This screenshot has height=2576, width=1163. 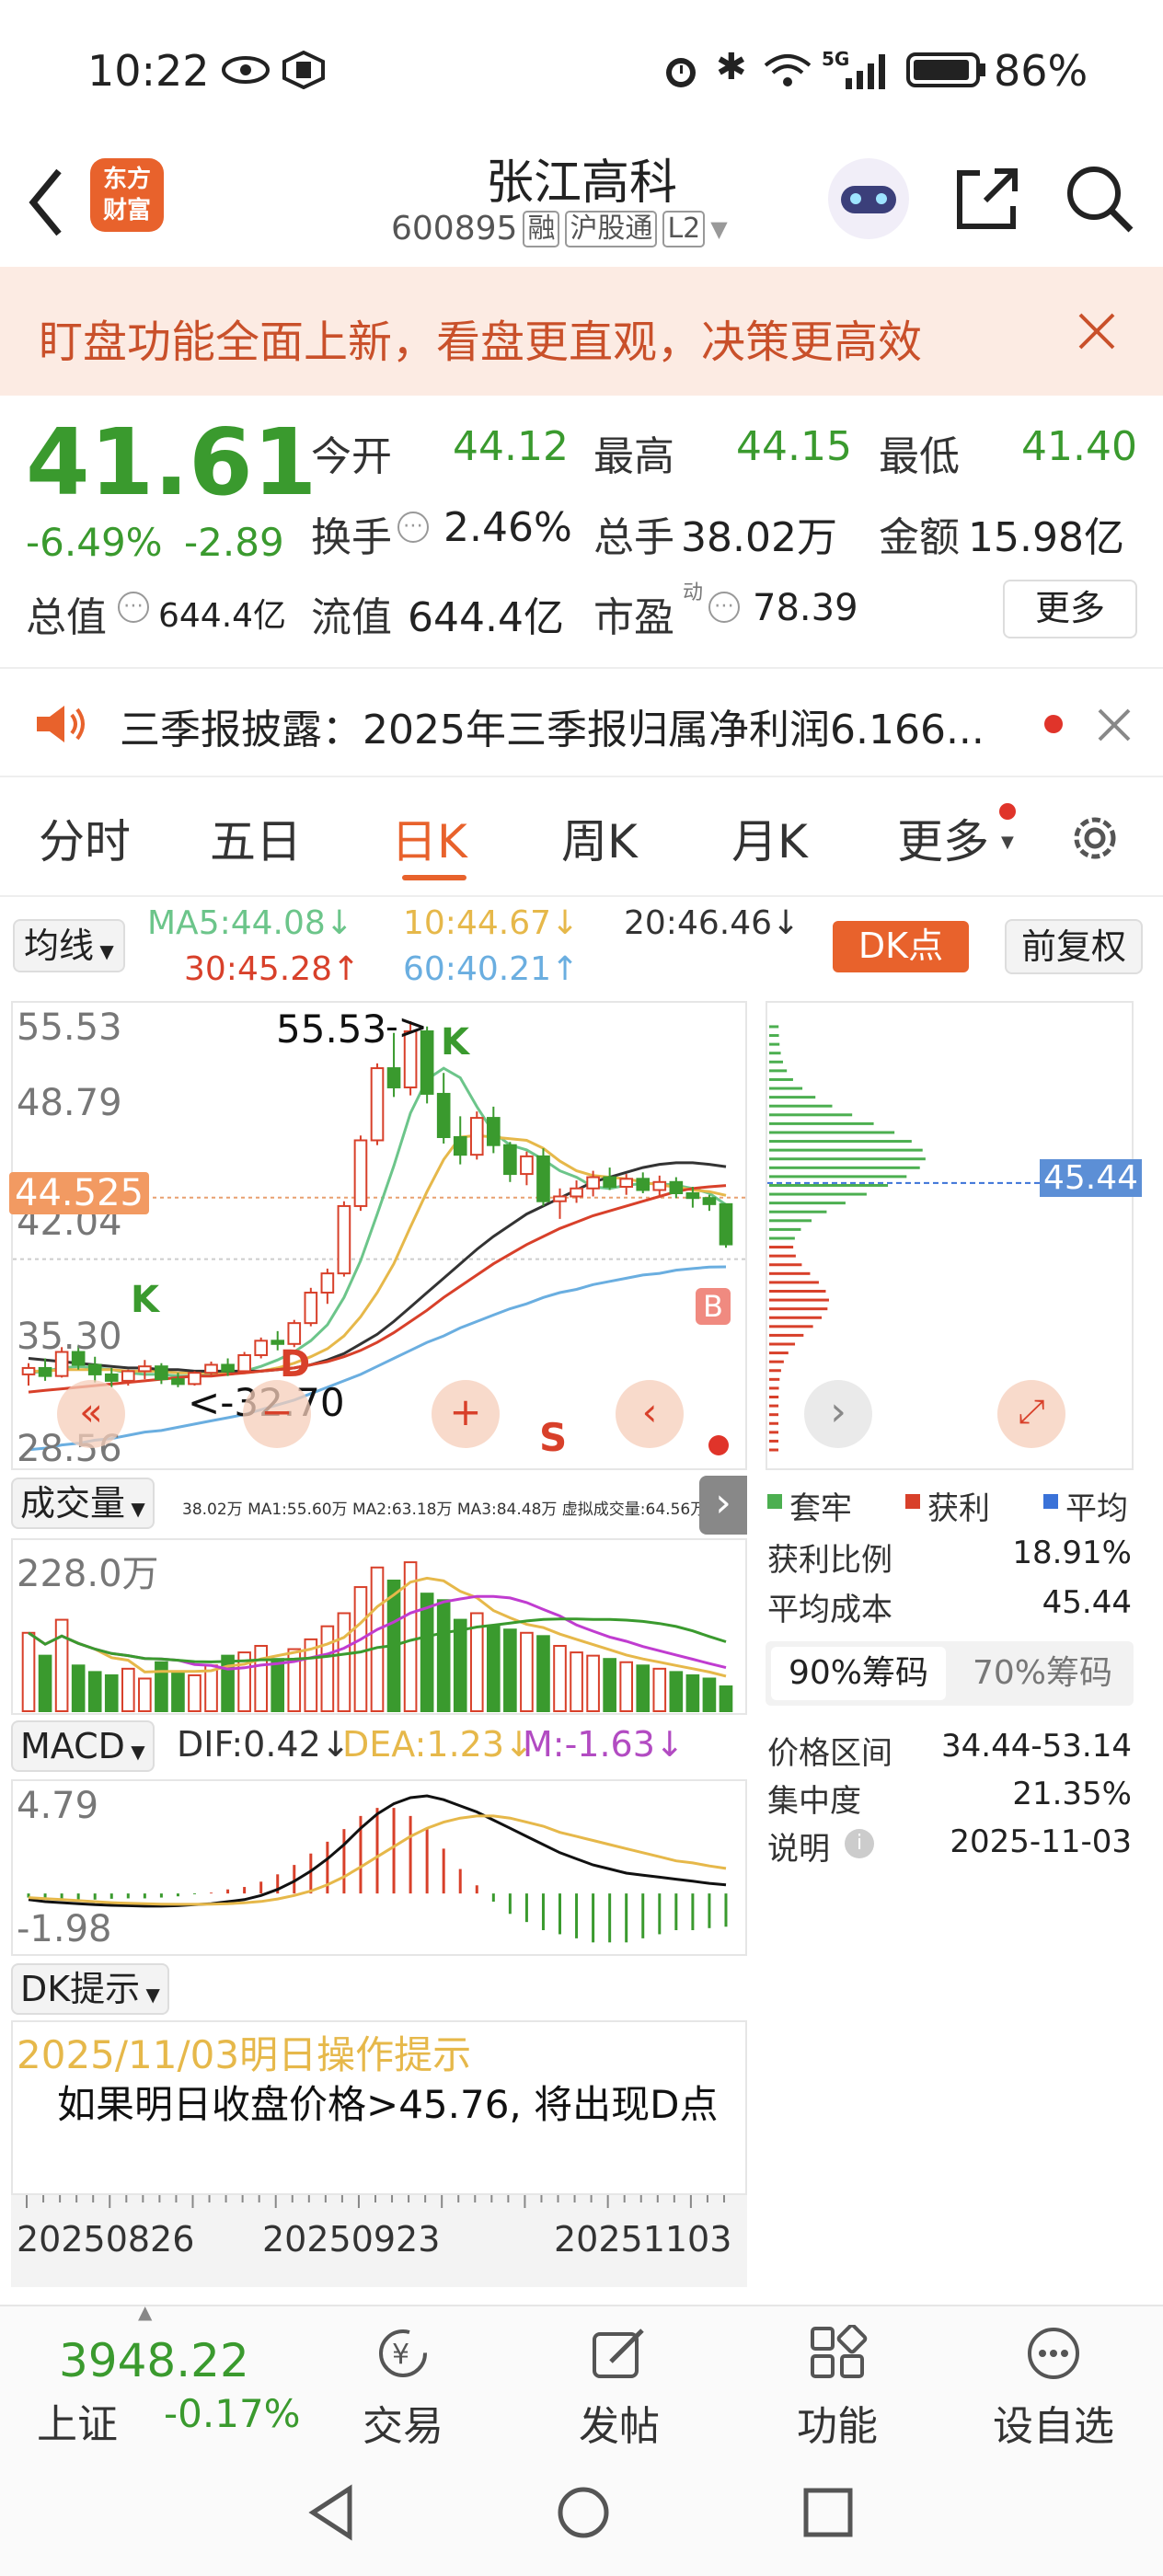 I want to click on eye-icon, so click(x=246, y=70).